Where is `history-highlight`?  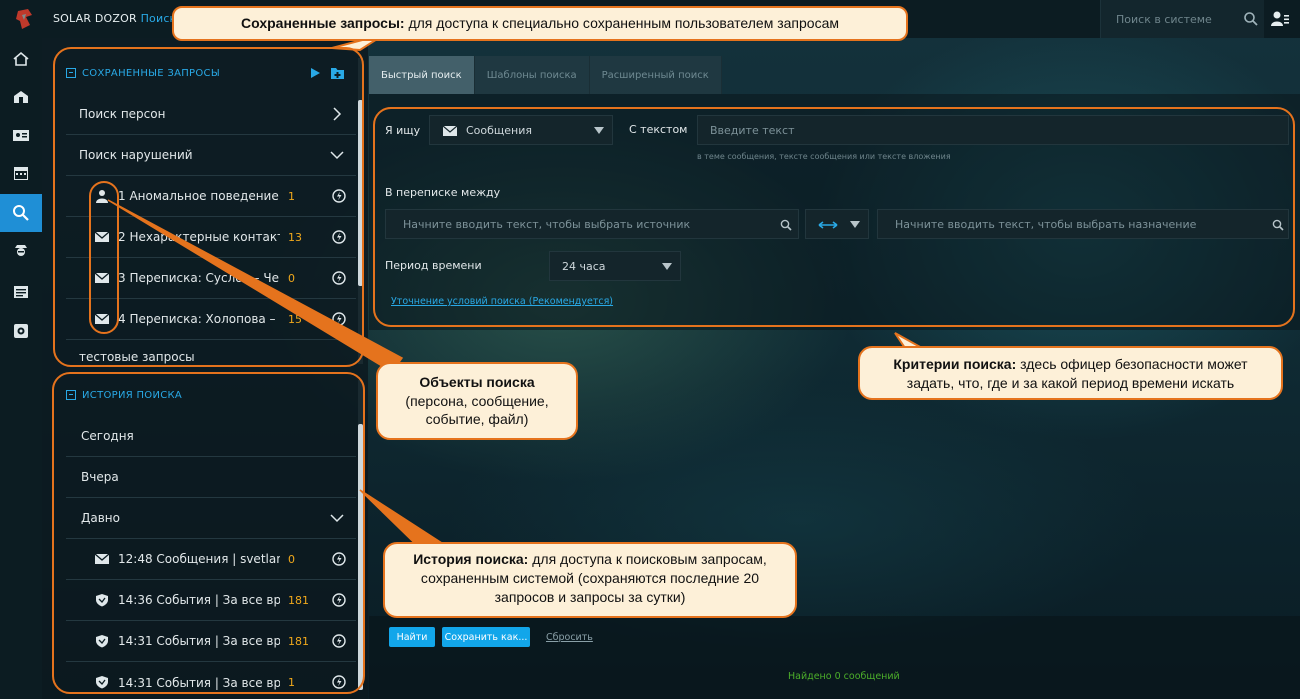
history-highlight is located at coordinates (208, 533).